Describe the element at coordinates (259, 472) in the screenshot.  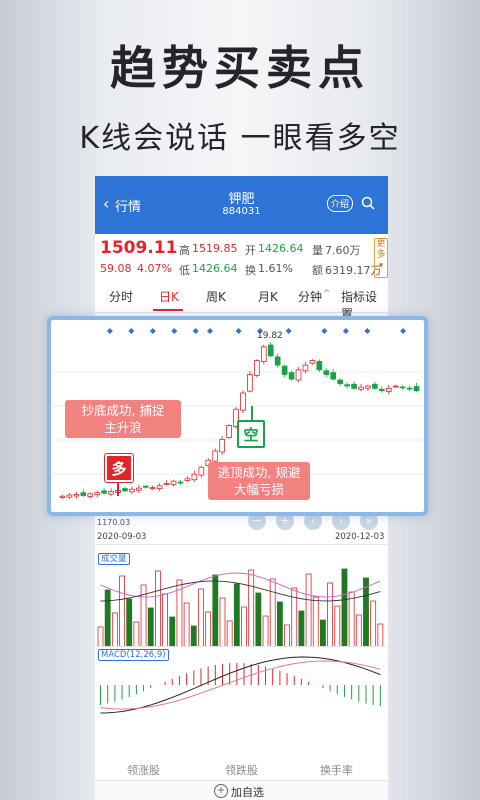
I see `sell-bubble-line-1: 逃顶成功, 规避` at that location.